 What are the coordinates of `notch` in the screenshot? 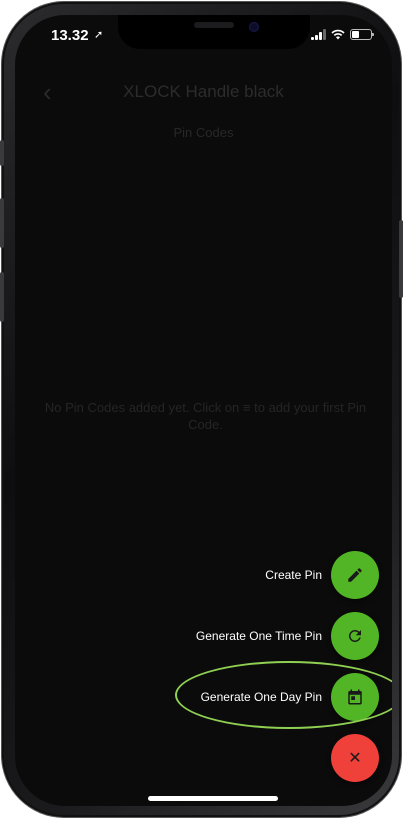 It's located at (214, 32).